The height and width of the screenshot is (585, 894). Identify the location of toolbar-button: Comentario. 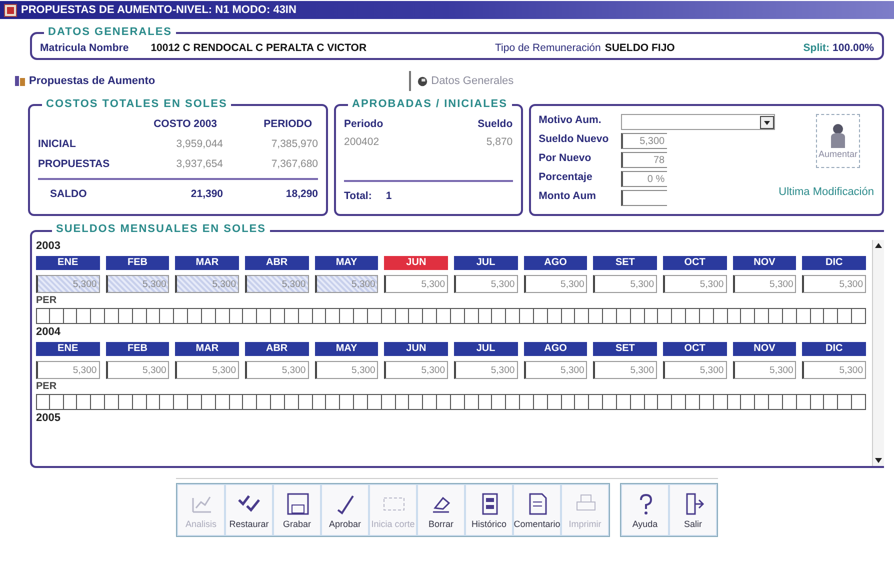
(537, 510).